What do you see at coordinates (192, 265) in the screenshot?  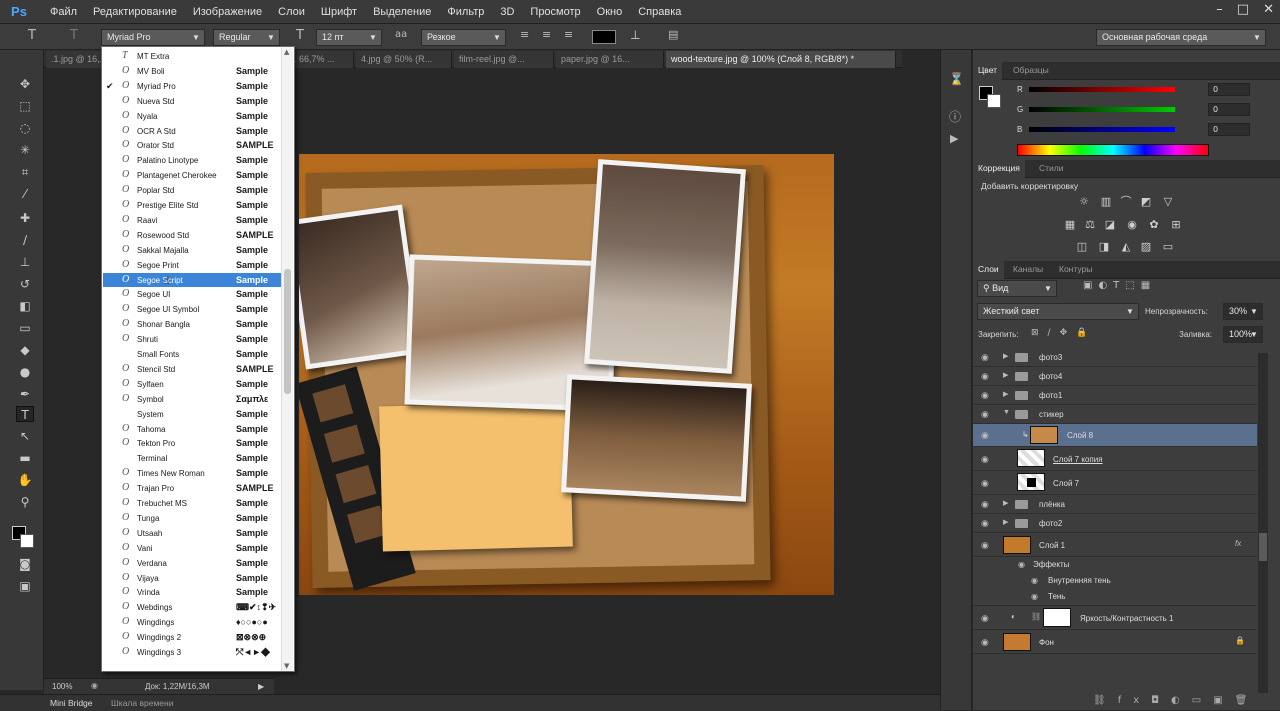 I see `font-list-item: O Segoe Print Sample` at bounding box center [192, 265].